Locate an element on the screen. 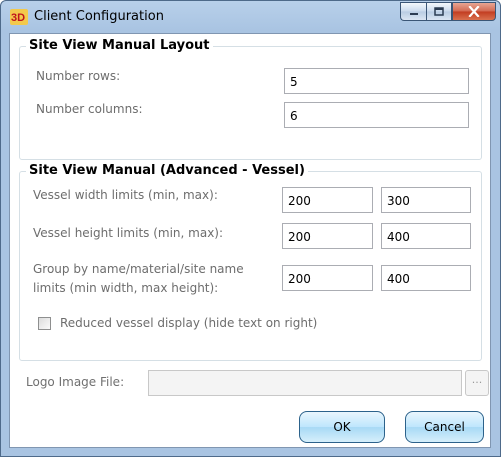 This screenshot has width=501, height=457. group-title-vessel: Site View Manual (Advanced - Vessel) is located at coordinates (167, 171).